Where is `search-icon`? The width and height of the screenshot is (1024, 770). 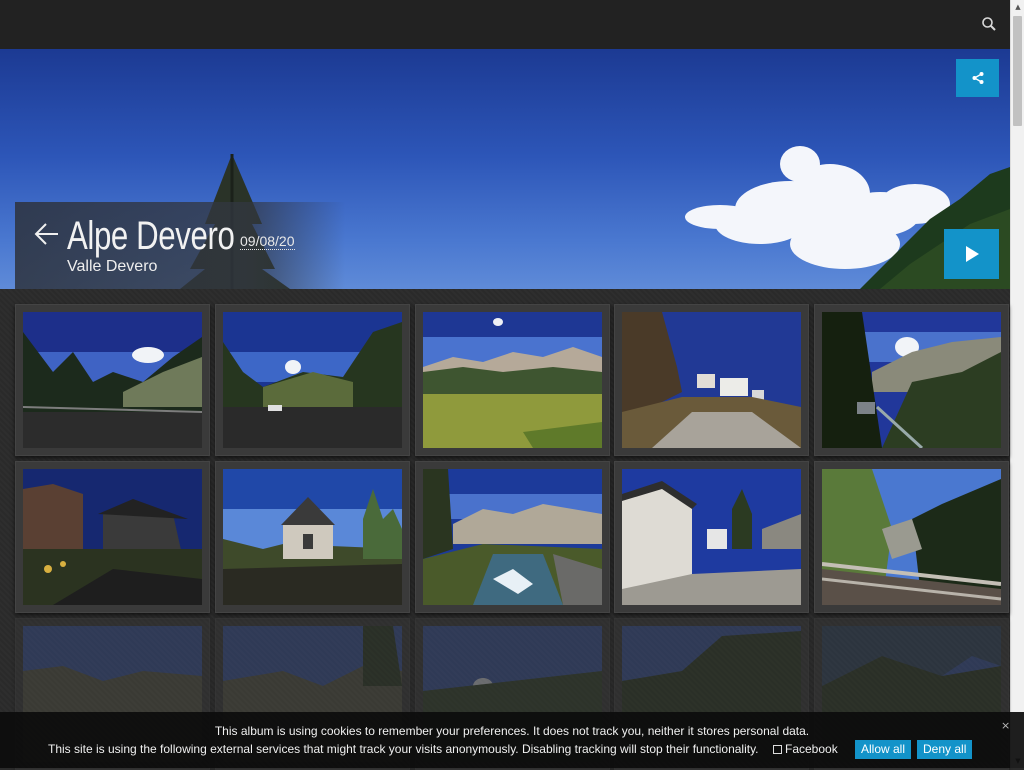
search-icon is located at coordinates (989, 24).